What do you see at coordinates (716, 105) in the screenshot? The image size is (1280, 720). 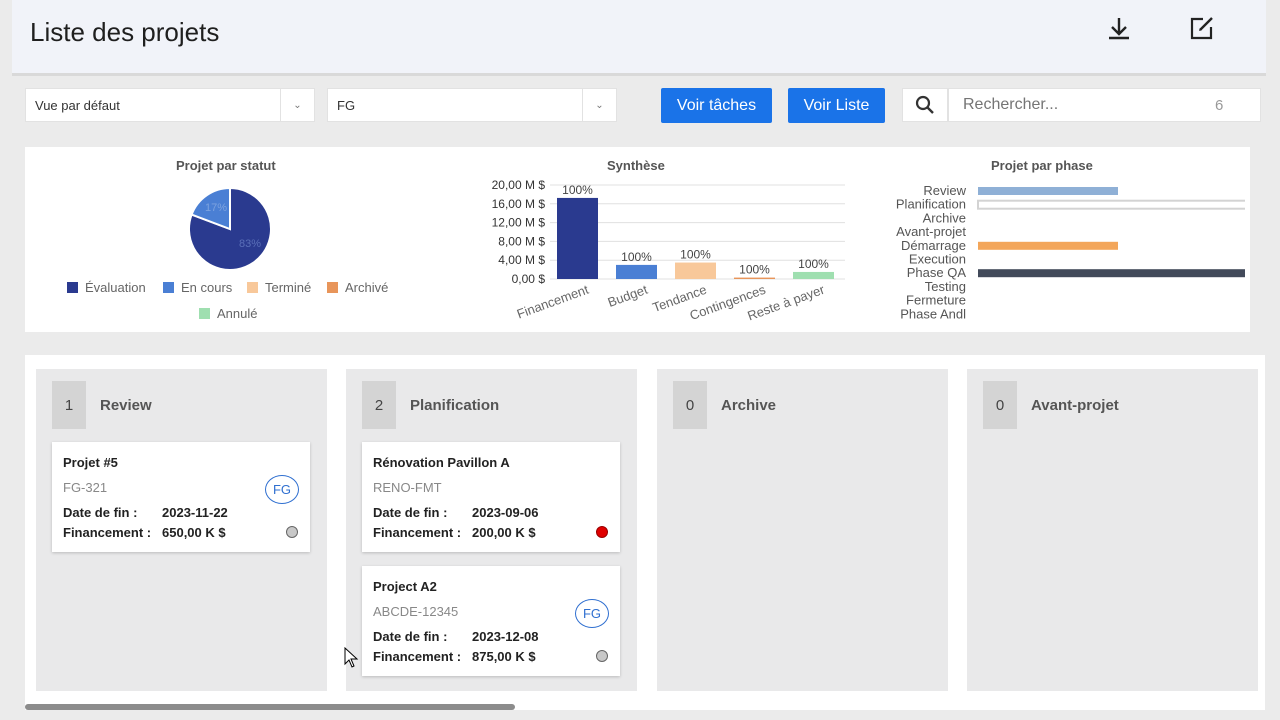 I see `view-tasks-button: Voir tâches` at bounding box center [716, 105].